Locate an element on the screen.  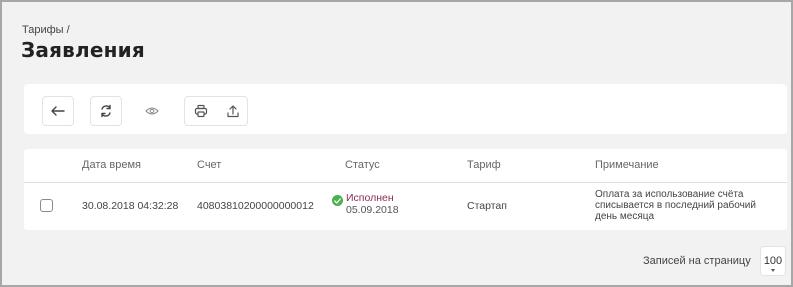
view-button is located at coordinates (152, 111).